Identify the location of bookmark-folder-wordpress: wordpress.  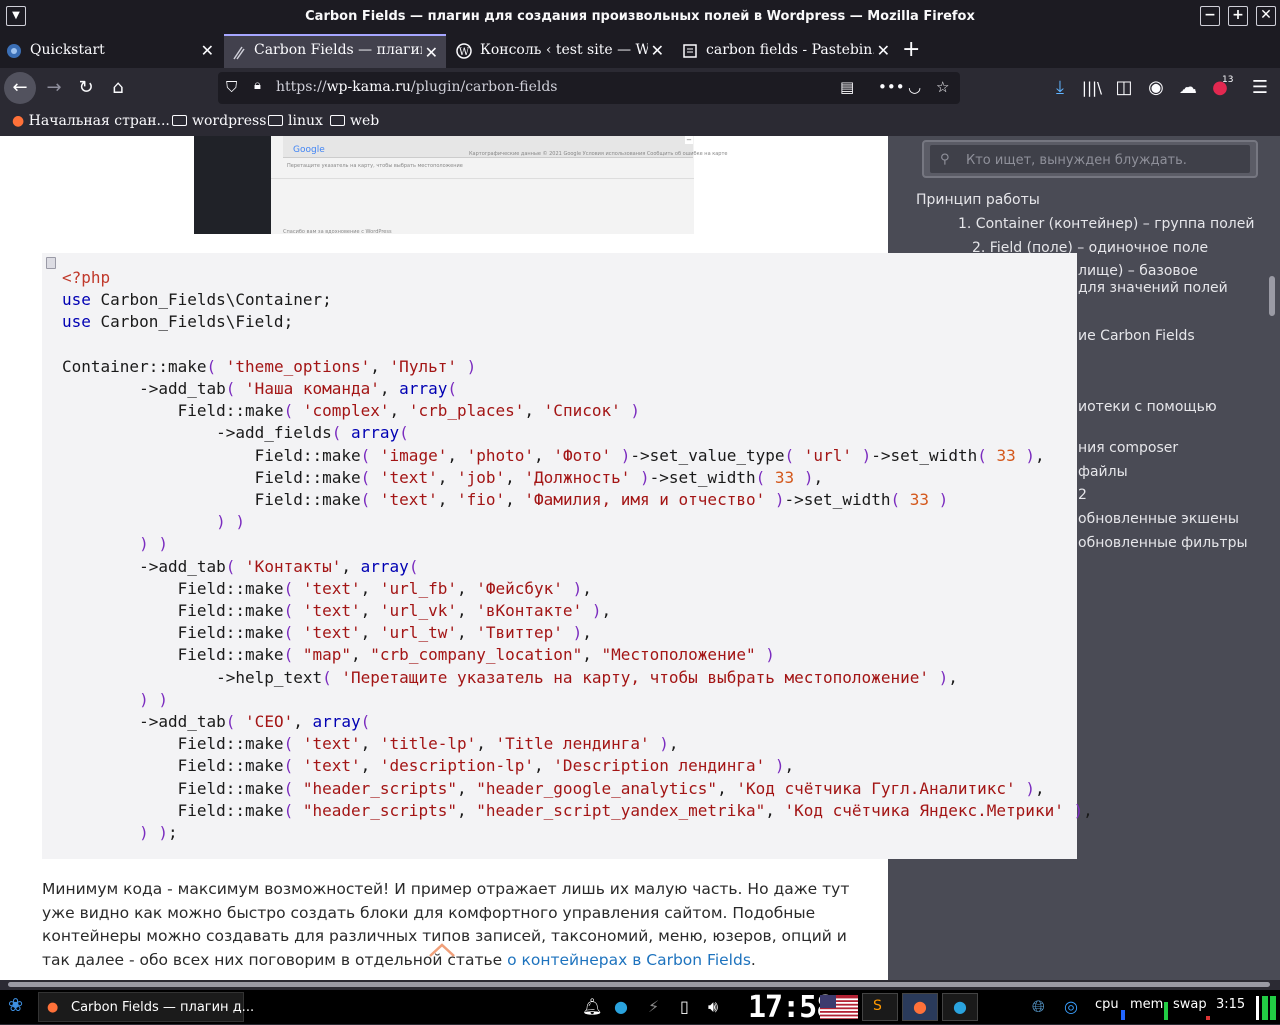
(219, 121).